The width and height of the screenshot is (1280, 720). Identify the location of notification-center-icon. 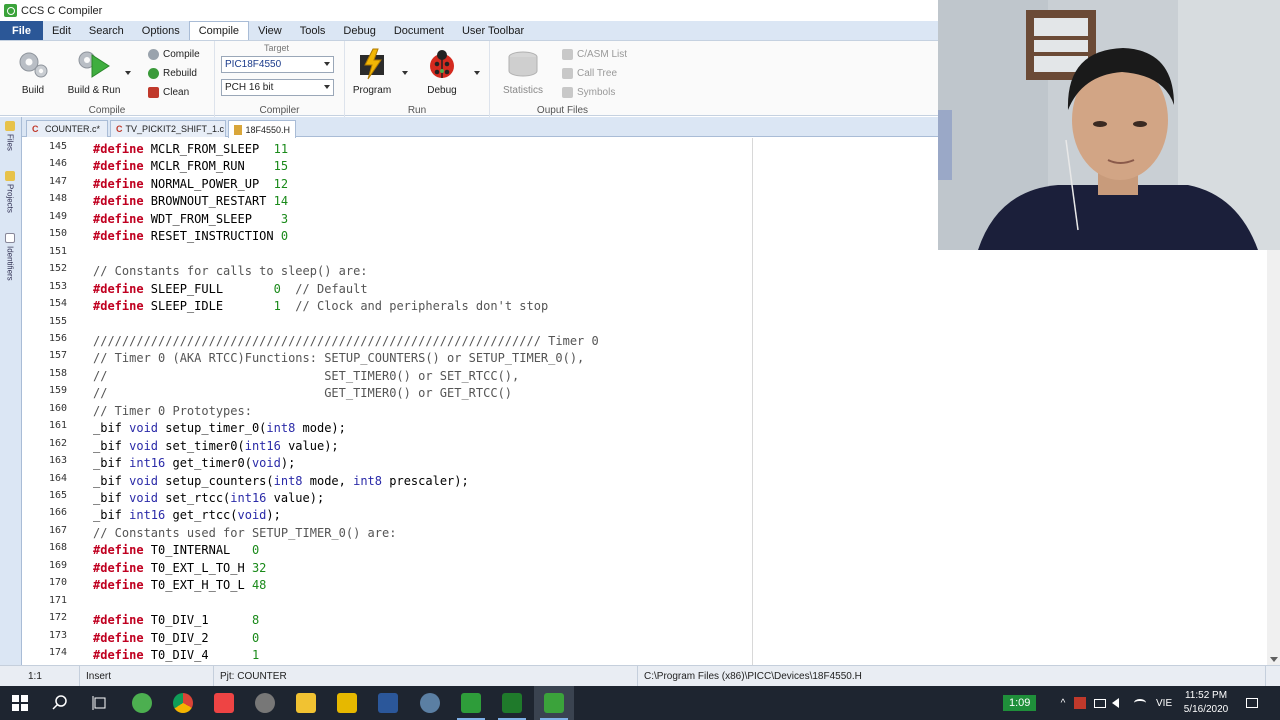
(1254, 703).